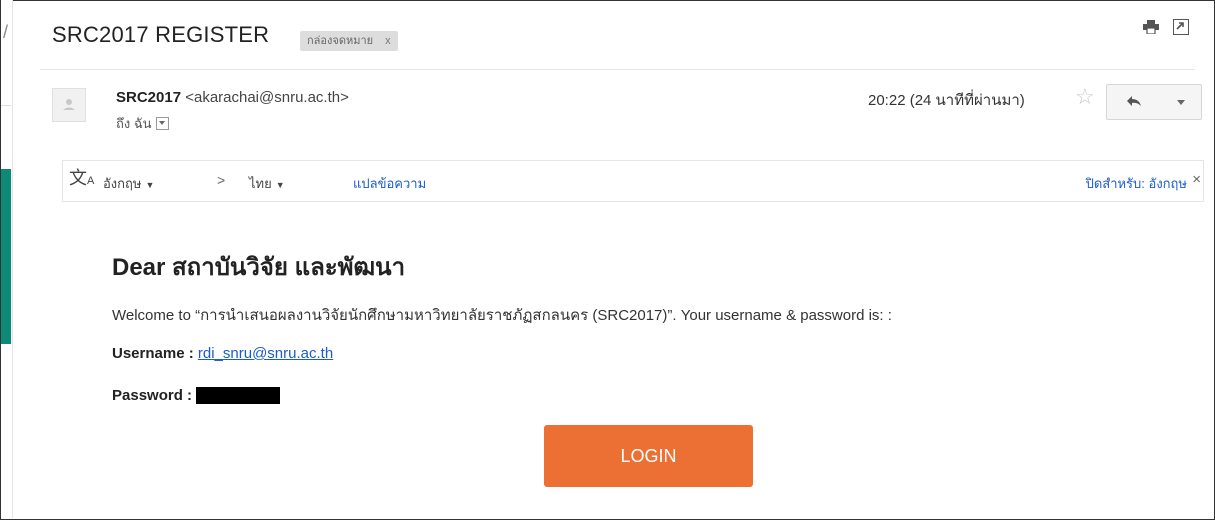 The width and height of the screenshot is (1215, 520). I want to click on star-icon: ☆, so click(1085, 97).